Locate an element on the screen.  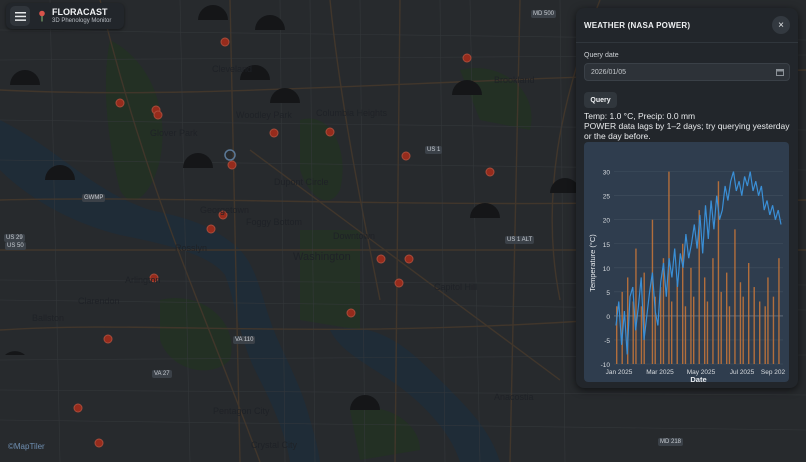
y-tick-label: 20 is located at coordinates (607, 221).